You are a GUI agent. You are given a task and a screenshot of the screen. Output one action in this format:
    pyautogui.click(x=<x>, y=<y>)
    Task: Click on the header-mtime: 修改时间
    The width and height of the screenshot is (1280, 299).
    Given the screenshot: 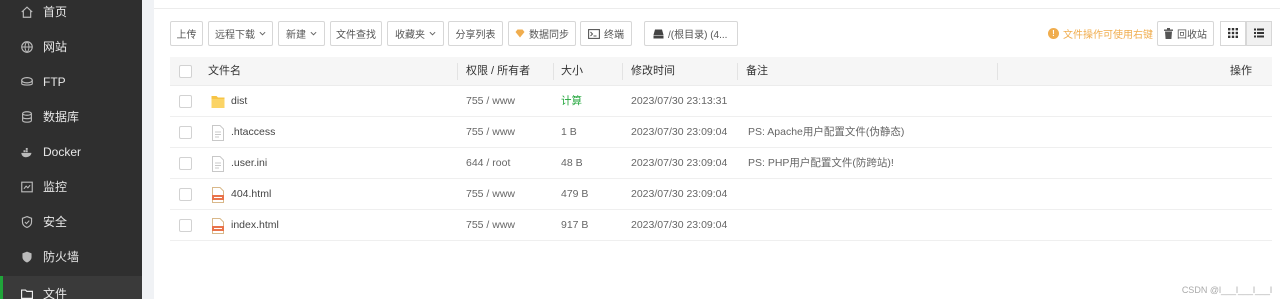 What is the action you would take?
    pyautogui.click(x=653, y=71)
    